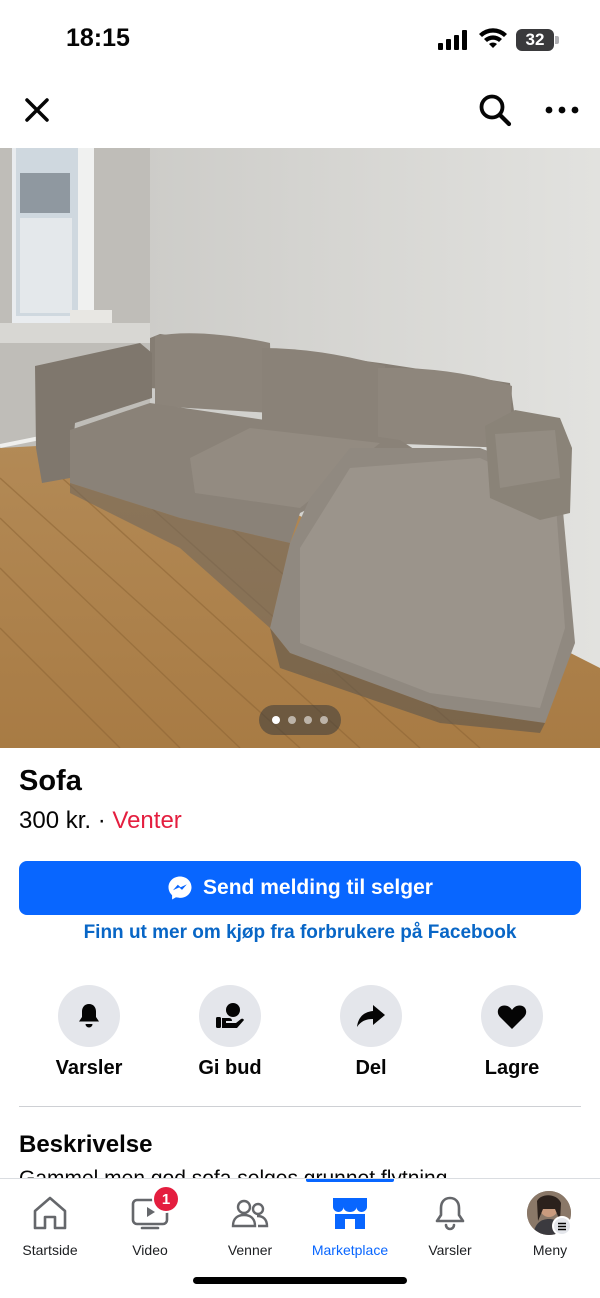 The width and height of the screenshot is (600, 1298). Describe the element at coordinates (50, 1213) in the screenshot. I see `home-icon` at that location.